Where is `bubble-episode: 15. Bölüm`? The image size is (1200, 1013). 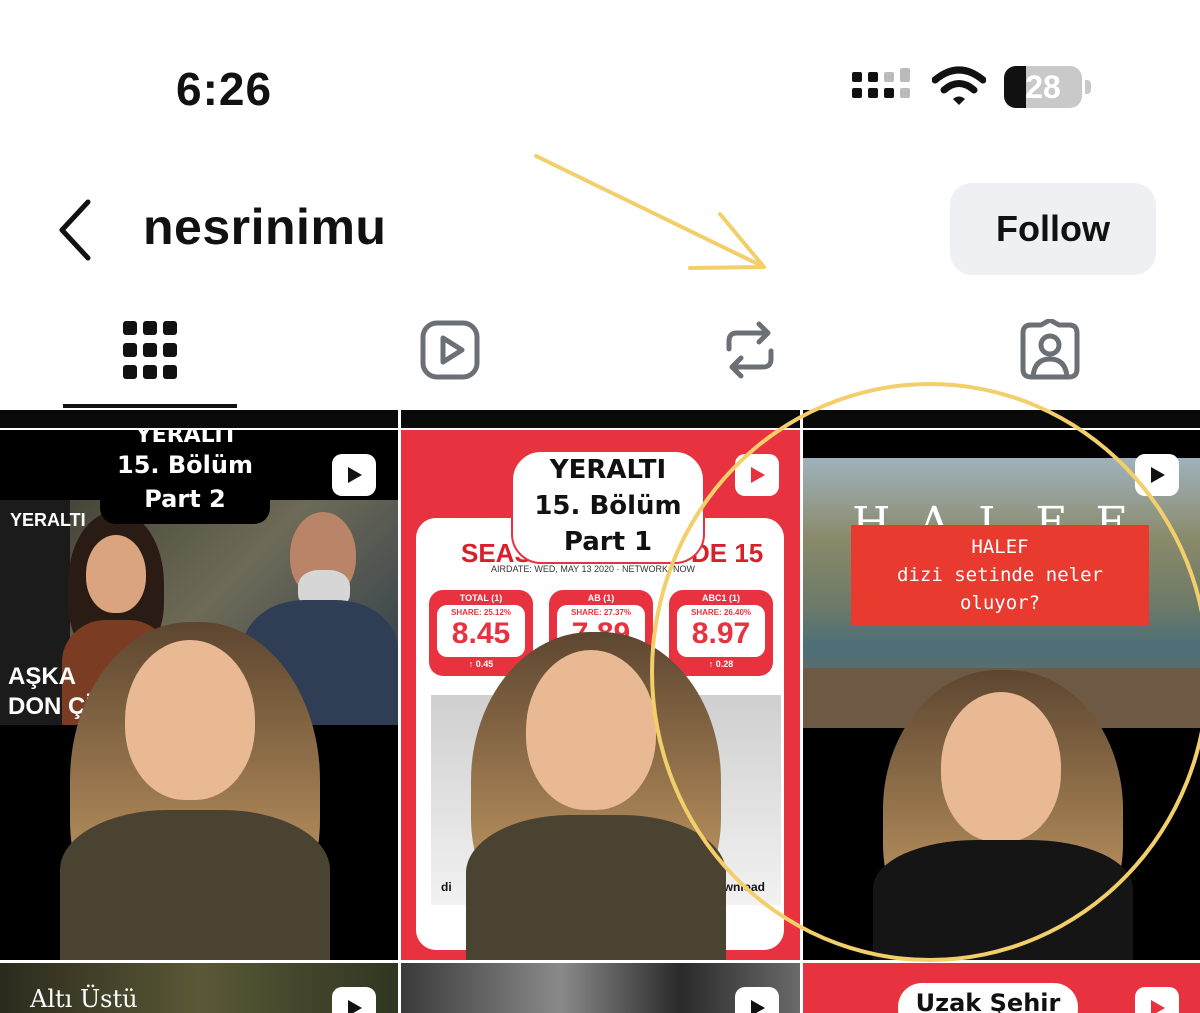 bubble-episode: 15. Bölüm is located at coordinates (608, 506).